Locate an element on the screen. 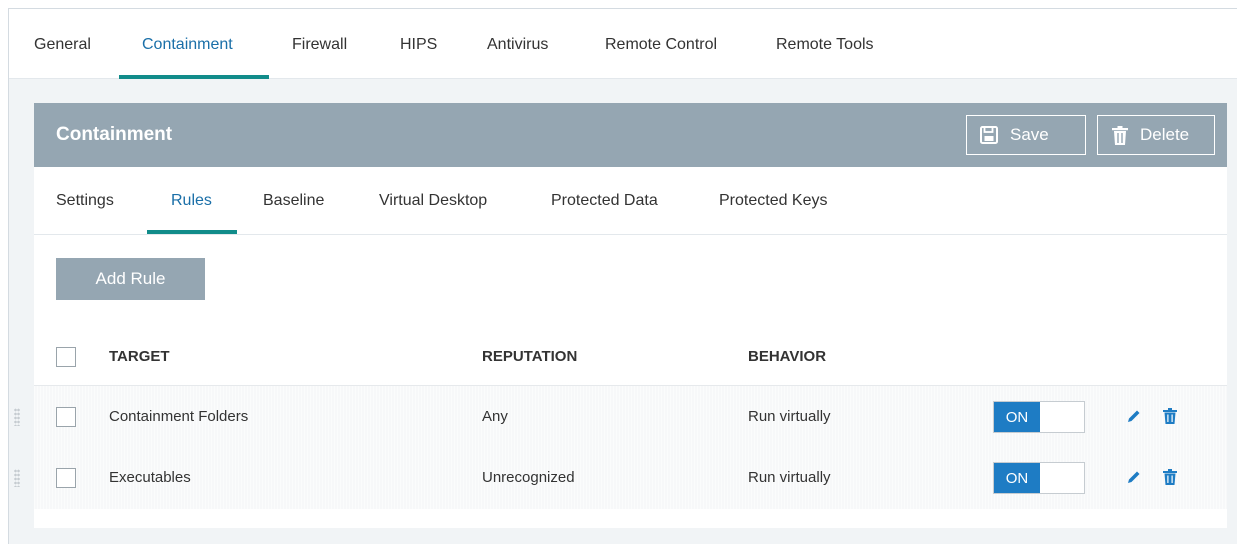 The width and height of the screenshot is (1237, 544). select-all-checkbox is located at coordinates (66, 357).